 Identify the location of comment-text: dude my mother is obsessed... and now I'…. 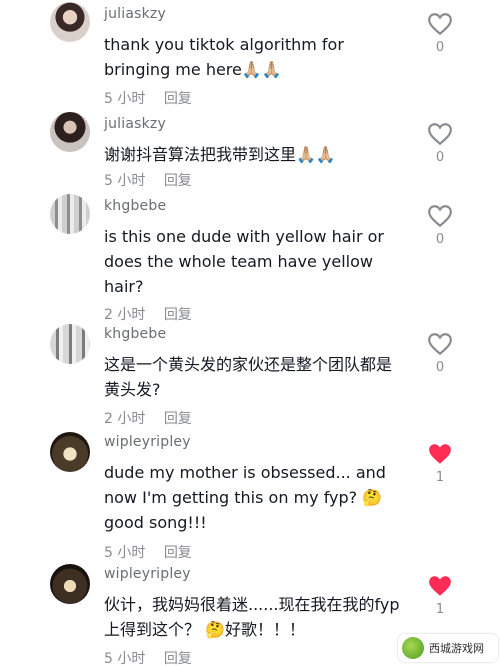
(245, 497).